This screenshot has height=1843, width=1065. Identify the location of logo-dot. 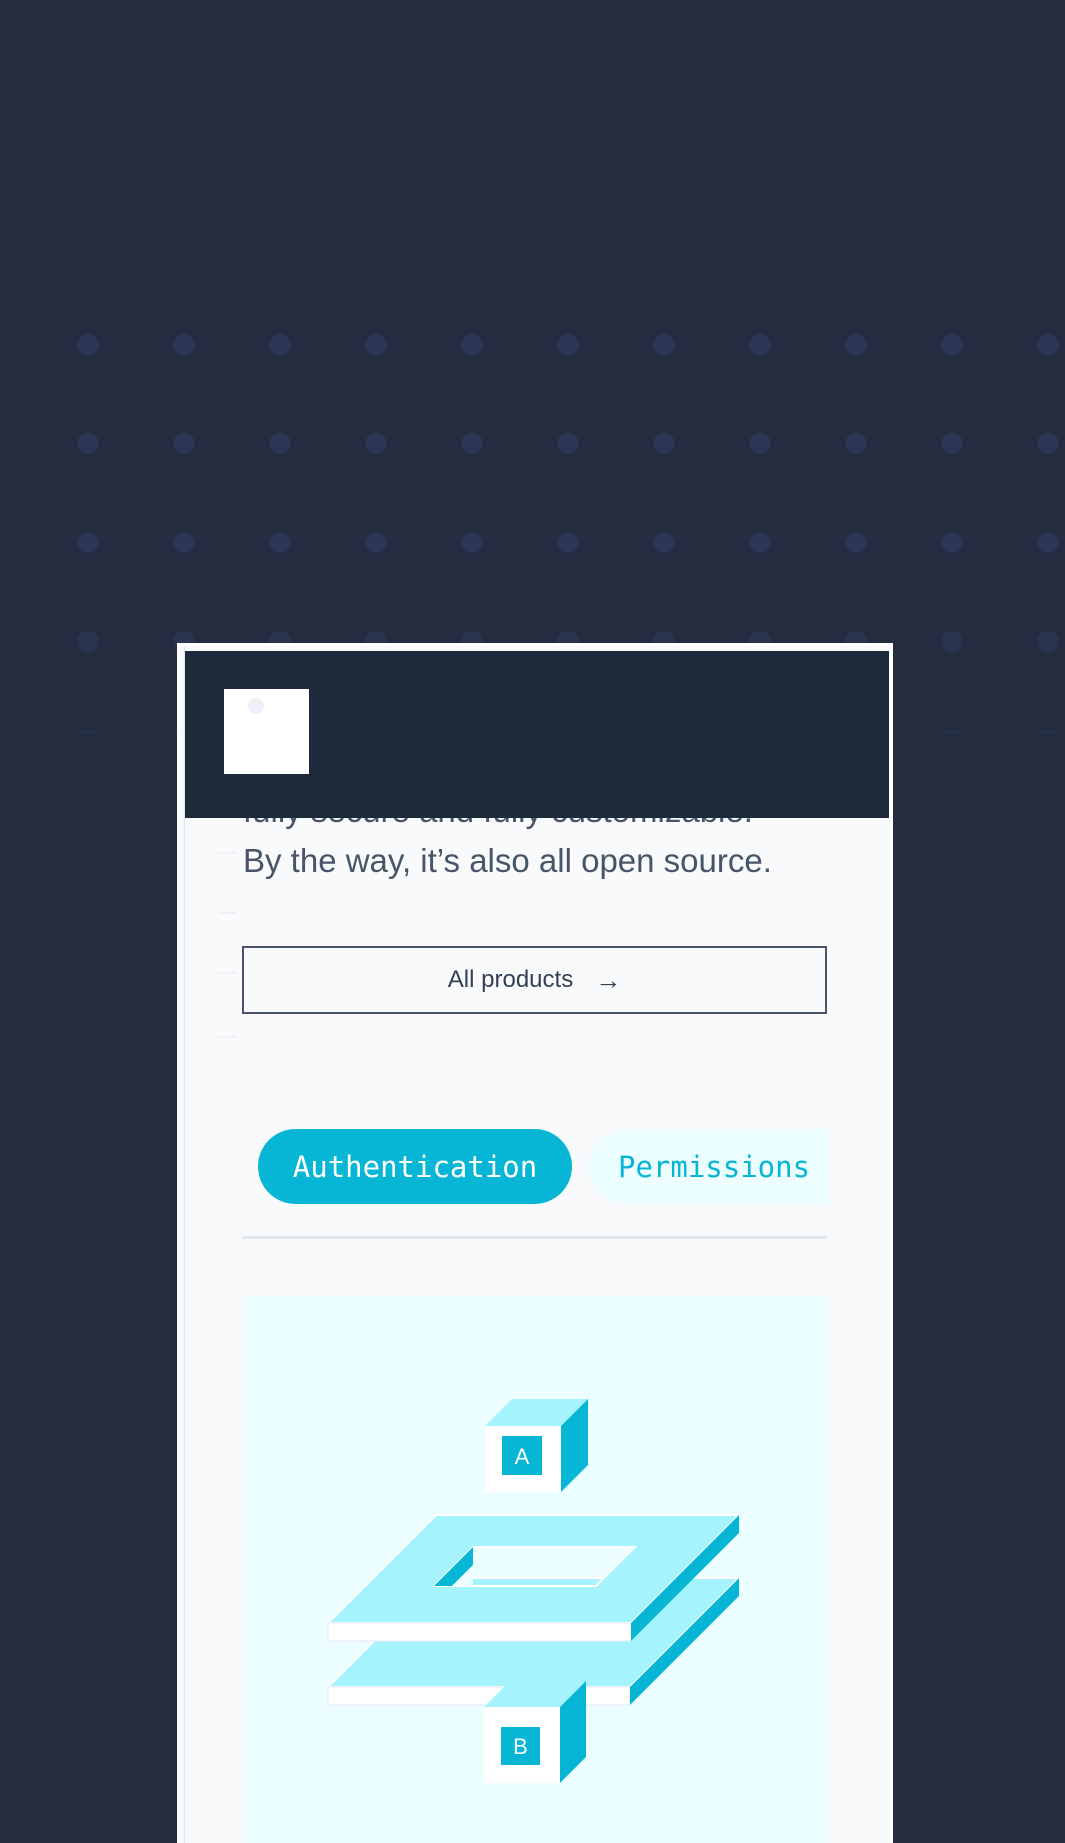
(256, 706).